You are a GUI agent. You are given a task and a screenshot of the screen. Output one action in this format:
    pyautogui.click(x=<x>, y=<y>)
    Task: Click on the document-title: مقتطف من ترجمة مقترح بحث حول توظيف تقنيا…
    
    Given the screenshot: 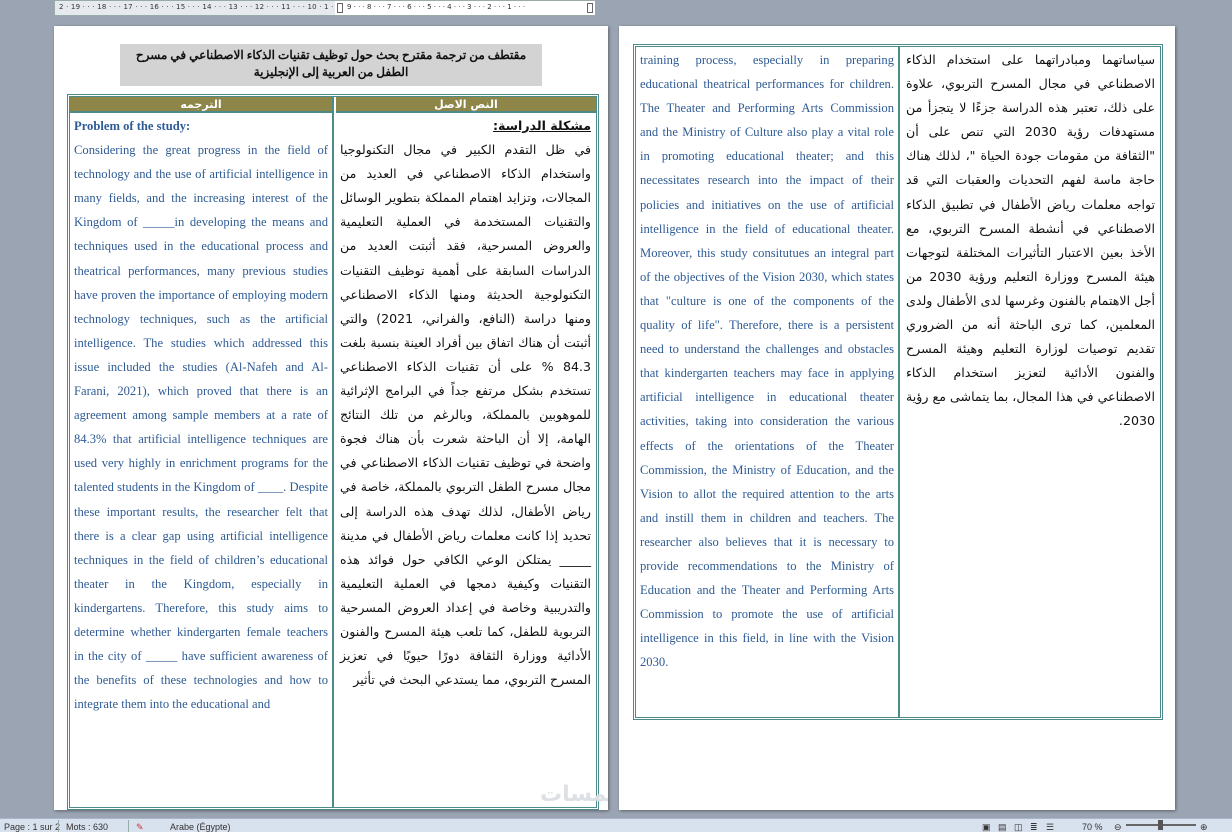 What is the action you would take?
    pyautogui.click(x=331, y=65)
    